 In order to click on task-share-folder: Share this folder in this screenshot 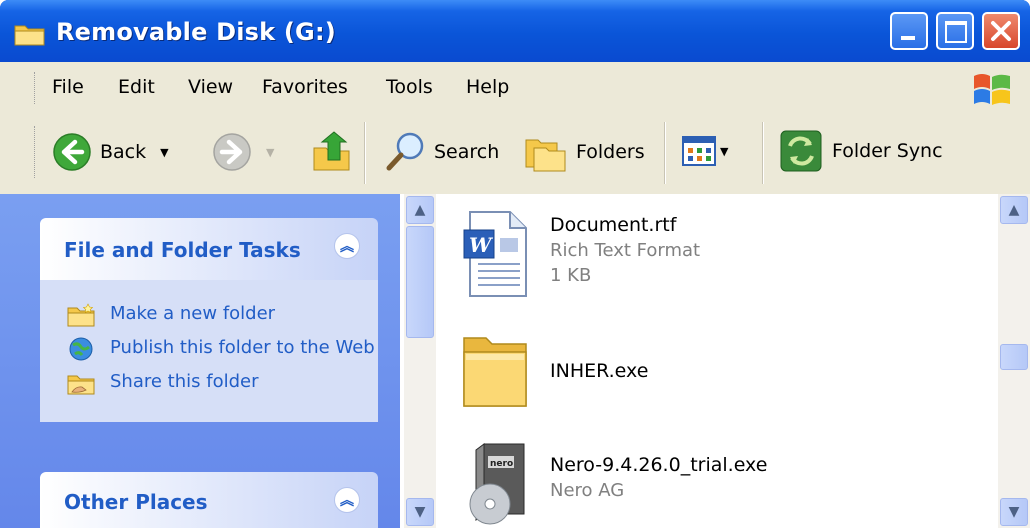, I will do `click(209, 383)`.